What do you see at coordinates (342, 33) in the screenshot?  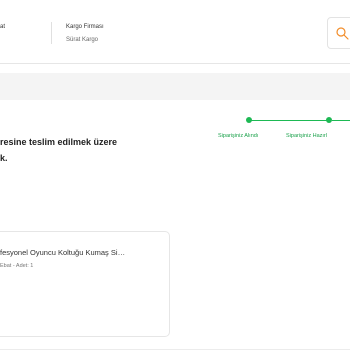 I see `search-icon` at bounding box center [342, 33].